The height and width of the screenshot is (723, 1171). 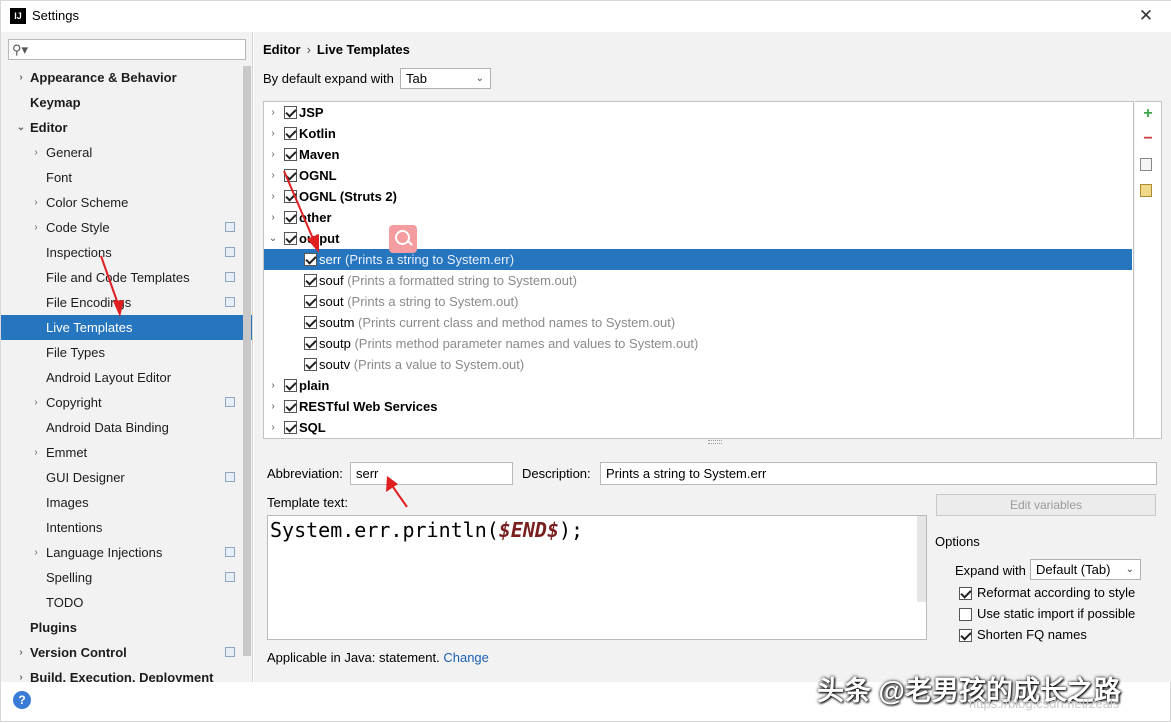 What do you see at coordinates (112, 286) in the screenshot?
I see `annotation-arrow-sidebar` at bounding box center [112, 286].